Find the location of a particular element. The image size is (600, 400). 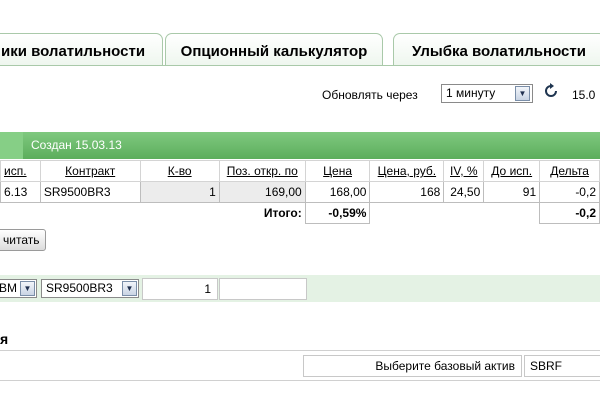

section-title: я is located at coordinates (4, 339).